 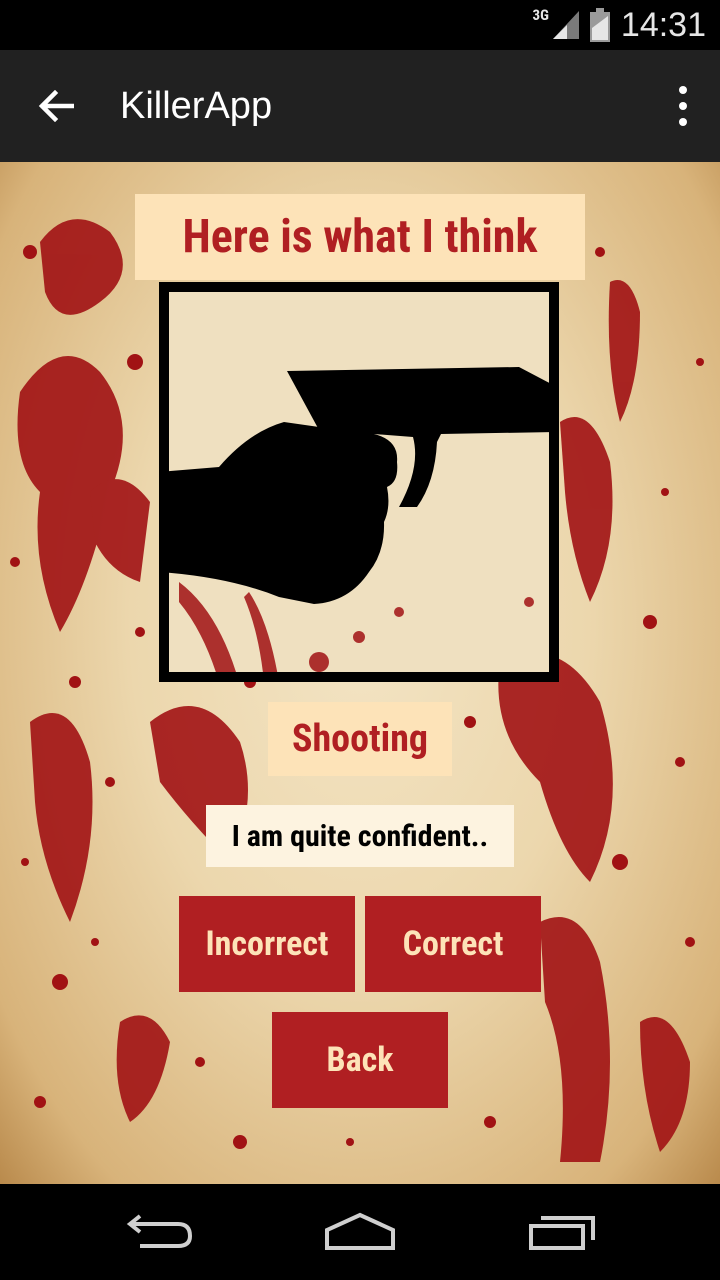 What do you see at coordinates (683, 90) in the screenshot?
I see `overflow-menu-icon` at bounding box center [683, 90].